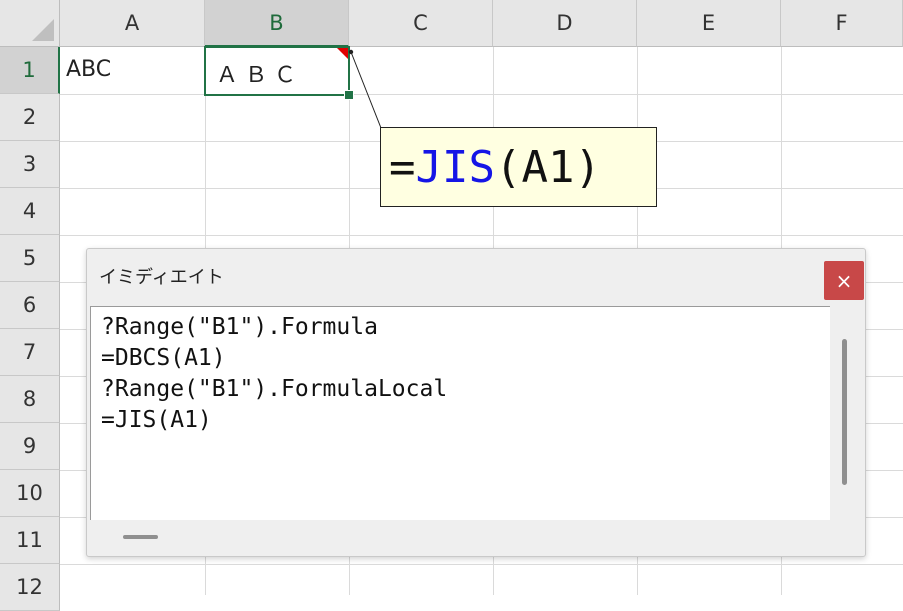 The height and width of the screenshot is (611, 903). Describe the element at coordinates (455, 167) in the screenshot. I see `comment-function-name: JIS` at that location.